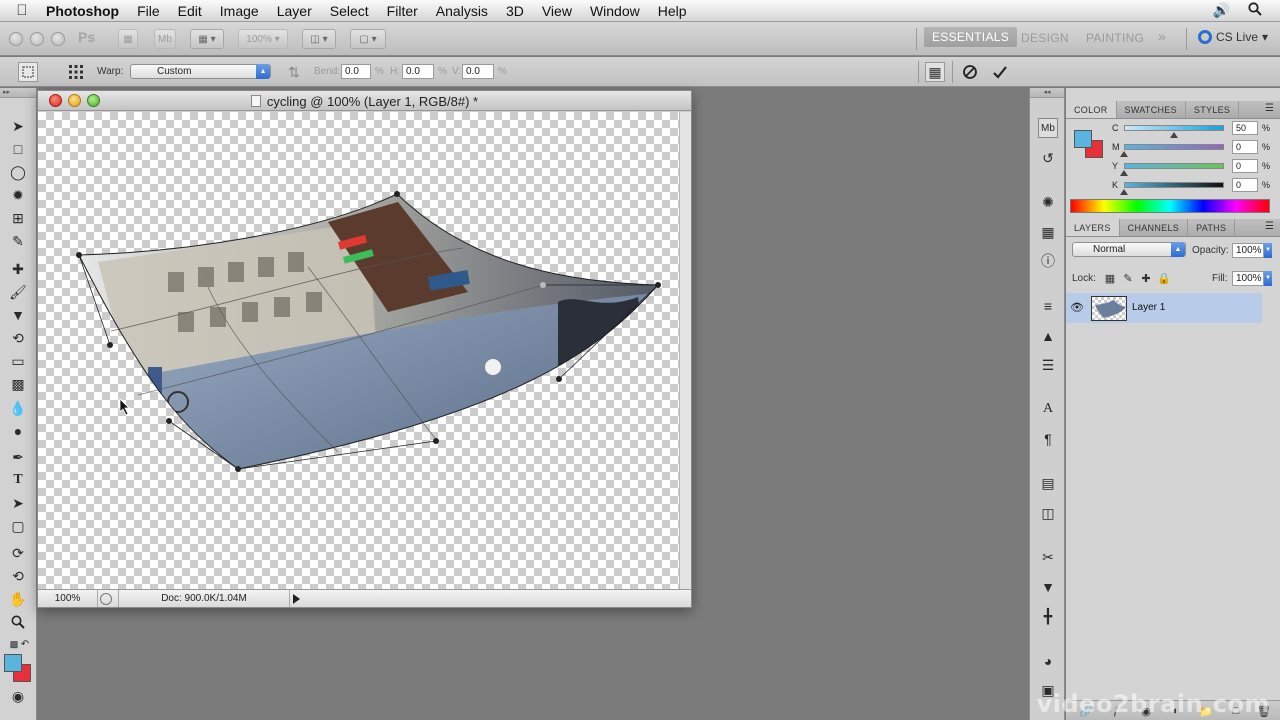  What do you see at coordinates (1048, 128) in the screenshot?
I see `mini-bridge-icon: Mb` at bounding box center [1048, 128].